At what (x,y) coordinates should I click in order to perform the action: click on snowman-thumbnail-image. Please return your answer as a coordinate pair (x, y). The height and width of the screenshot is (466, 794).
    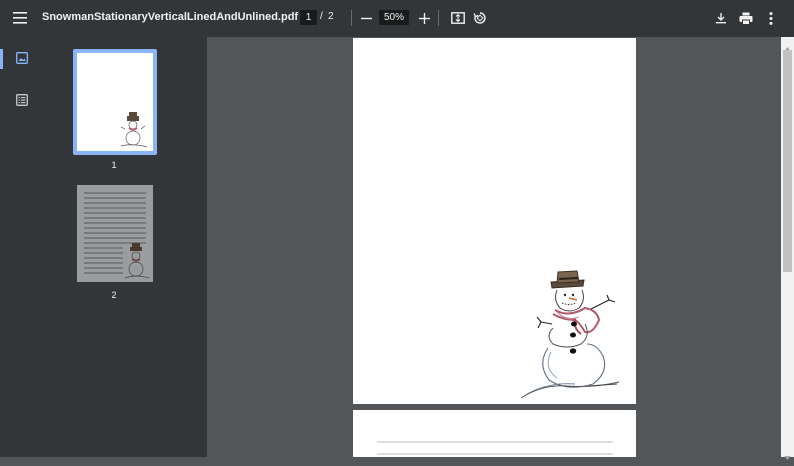
    Looking at the image, I should click on (134, 130).